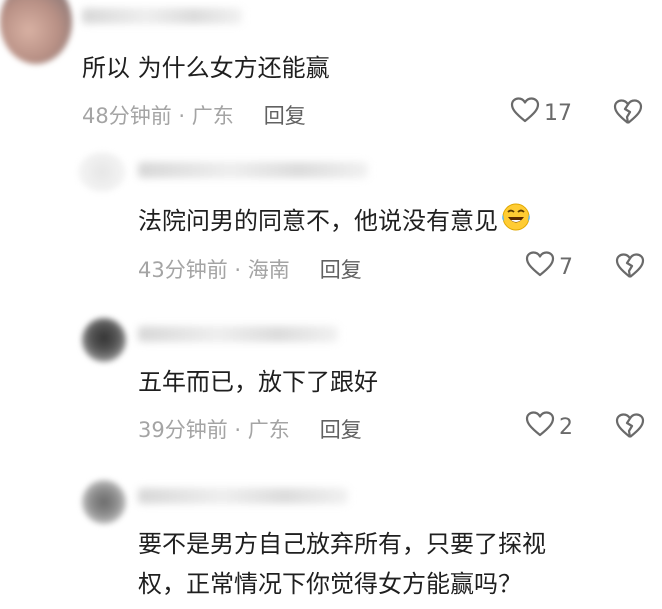 Image resolution: width=662 pixels, height=609 pixels. I want to click on like-count: 2, so click(566, 427).